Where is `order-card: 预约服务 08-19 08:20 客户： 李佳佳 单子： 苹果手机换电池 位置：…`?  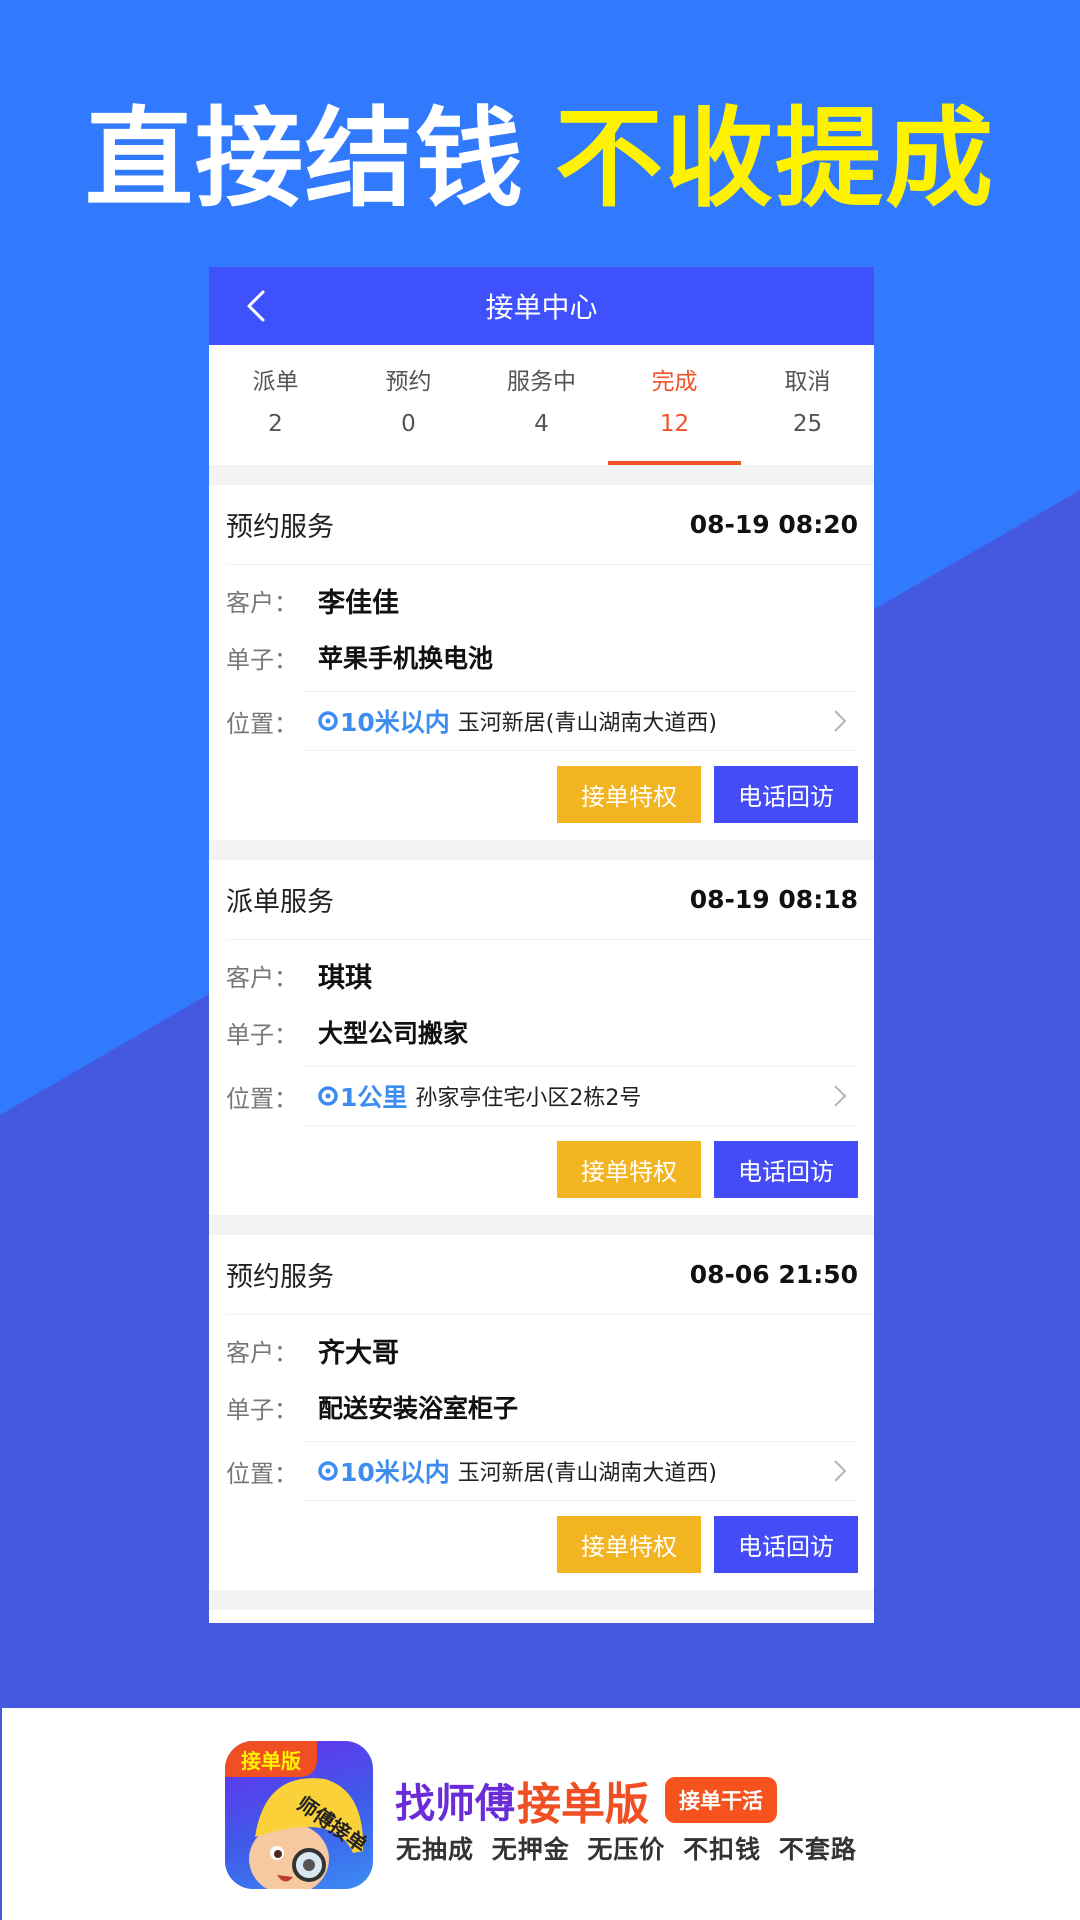 order-card: 预约服务 08-19 08:20 客户： 李佳佳 单子： 苹果手机换电池 位置：… is located at coordinates (541, 662).